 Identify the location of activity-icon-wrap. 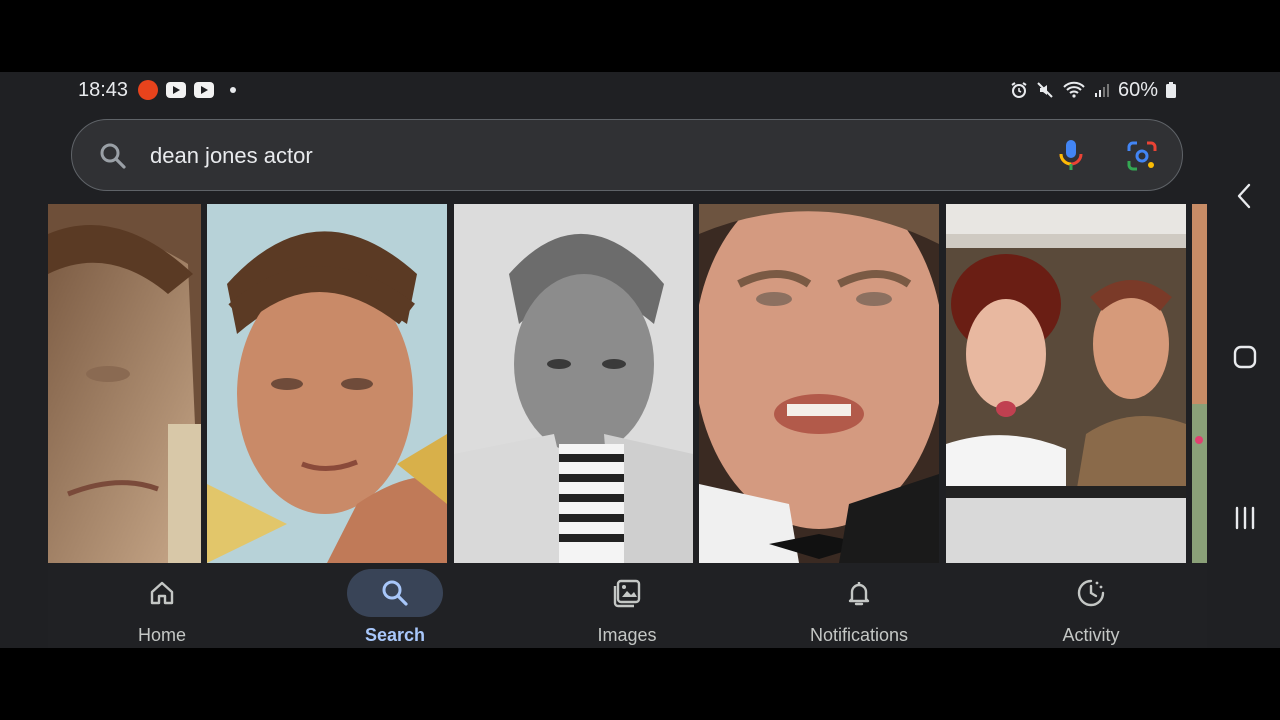
(1091, 593).